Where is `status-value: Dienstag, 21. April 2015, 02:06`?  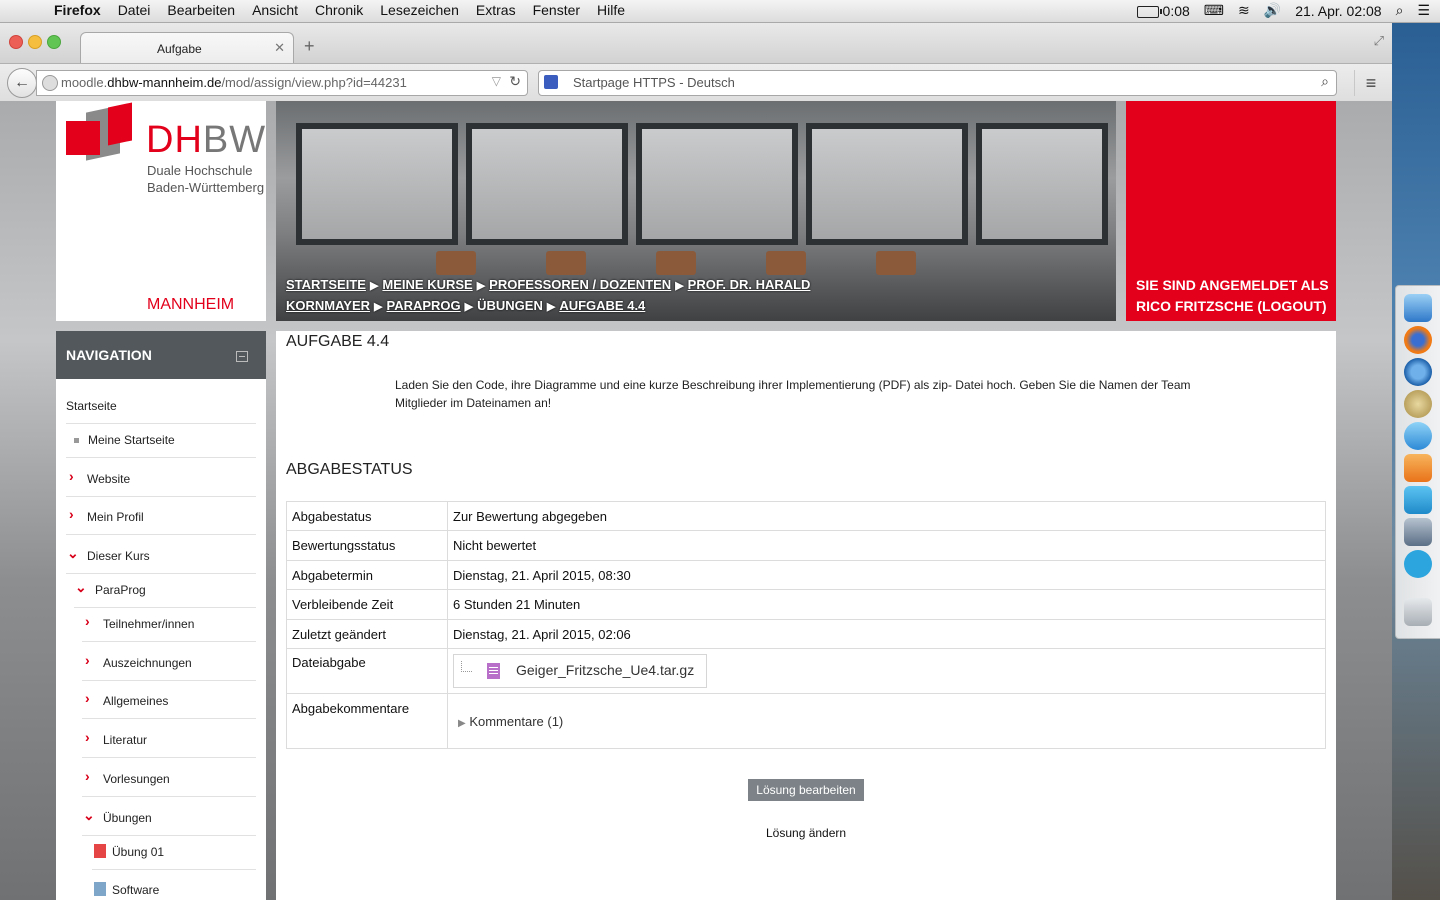
status-value: Dienstag, 21. April 2015, 02:06 is located at coordinates (886, 634).